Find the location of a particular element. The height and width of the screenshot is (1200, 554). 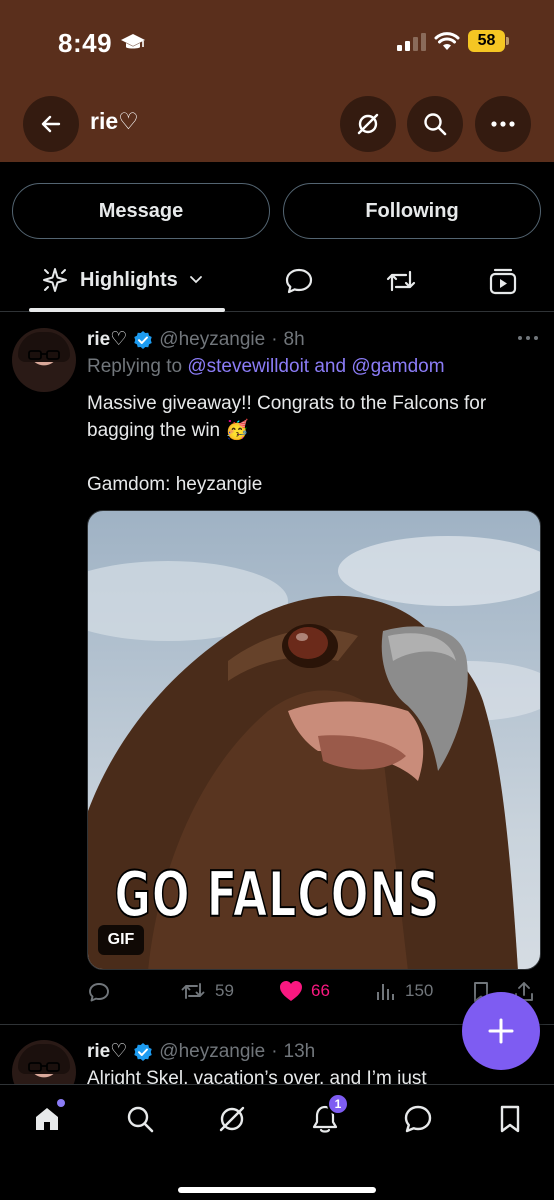

profile-header: 8:49 58 rie♡ is located at coordinates (277, 81).